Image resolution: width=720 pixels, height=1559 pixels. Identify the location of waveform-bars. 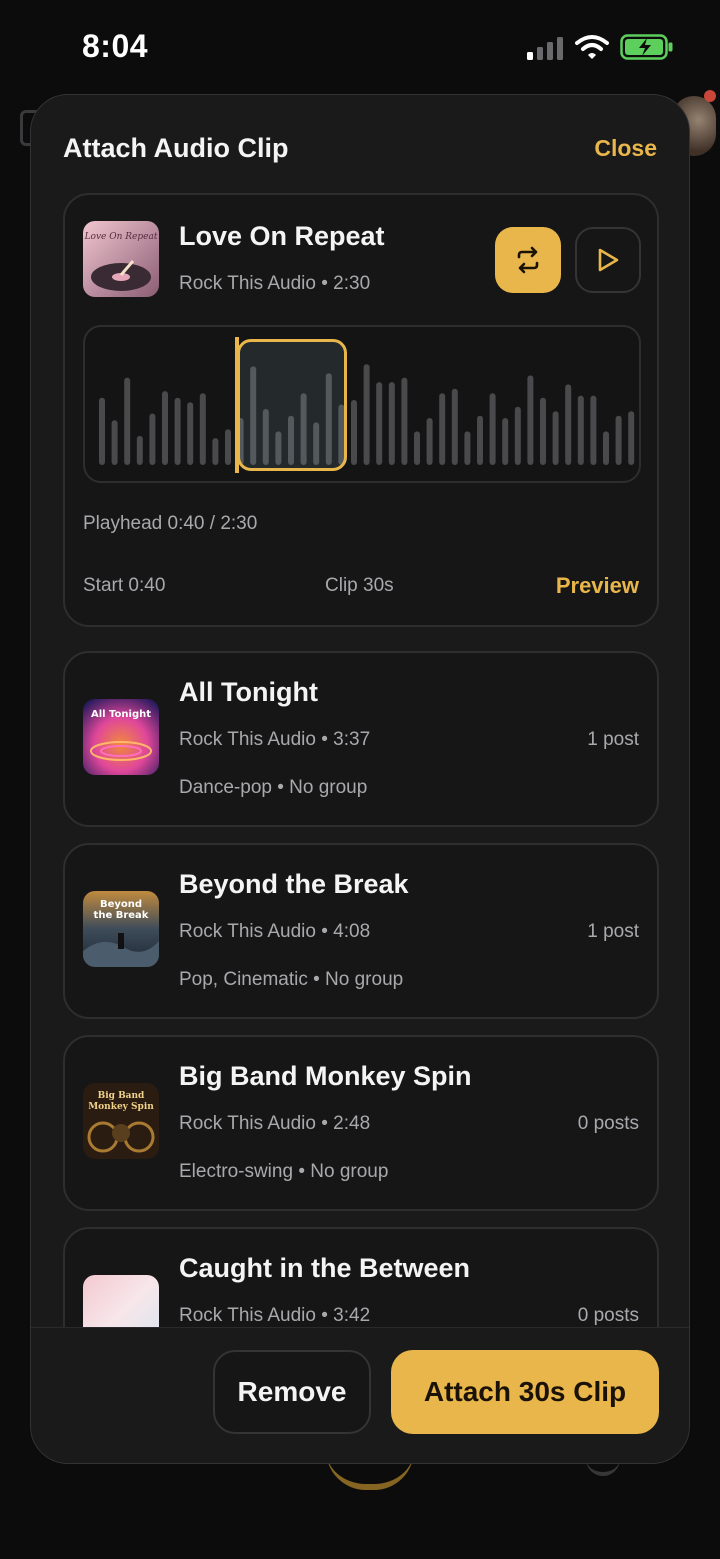
(367, 414).